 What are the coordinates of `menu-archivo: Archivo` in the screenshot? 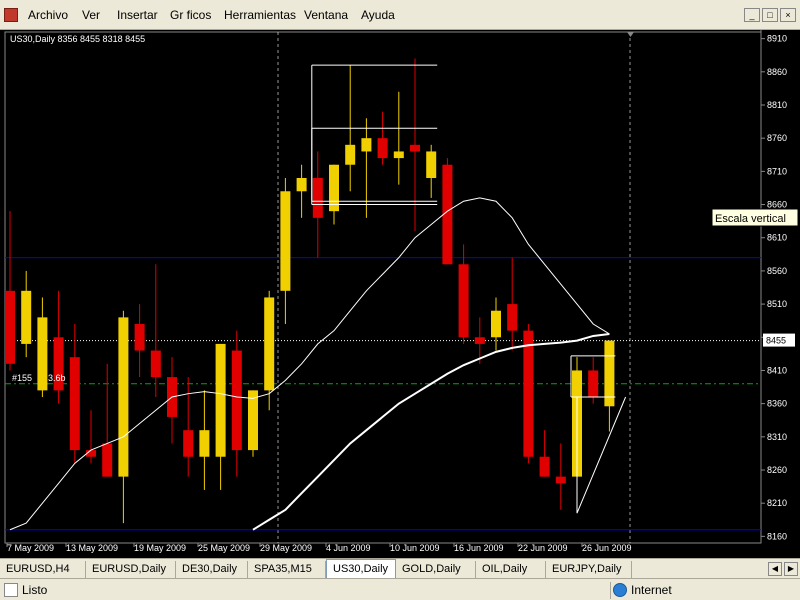 It's located at (48, 15).